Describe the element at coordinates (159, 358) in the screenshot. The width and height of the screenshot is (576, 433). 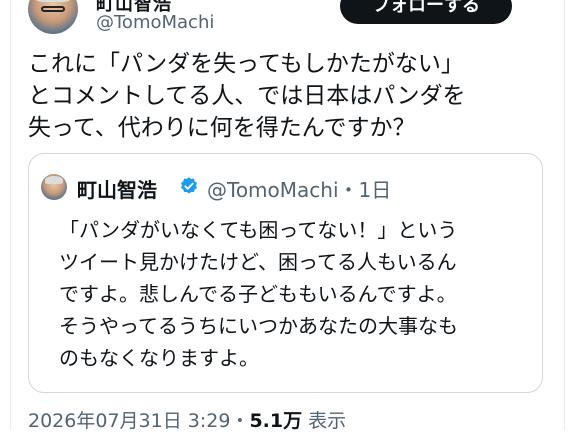
I see `quoted-line: のもなくなりますよ。` at that location.